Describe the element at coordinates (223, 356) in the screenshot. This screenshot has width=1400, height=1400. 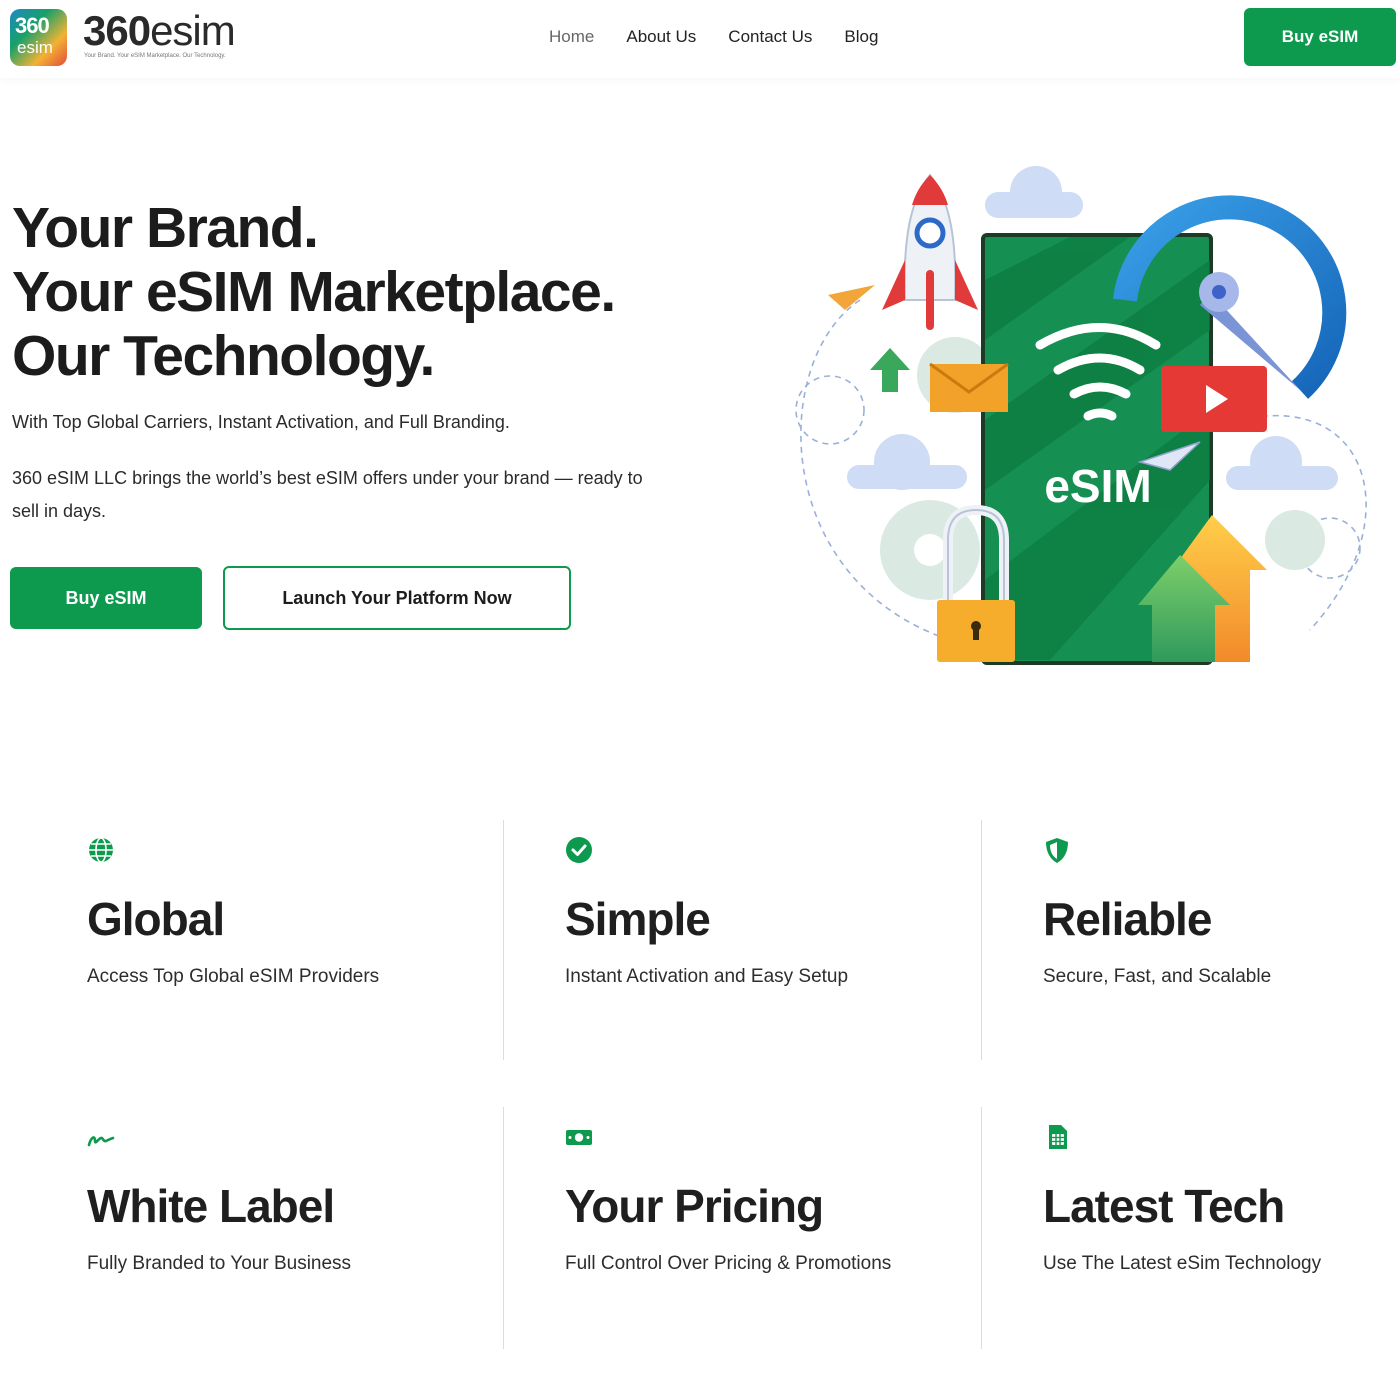
I see `hero-title-line-3: Our Technology.` at that location.